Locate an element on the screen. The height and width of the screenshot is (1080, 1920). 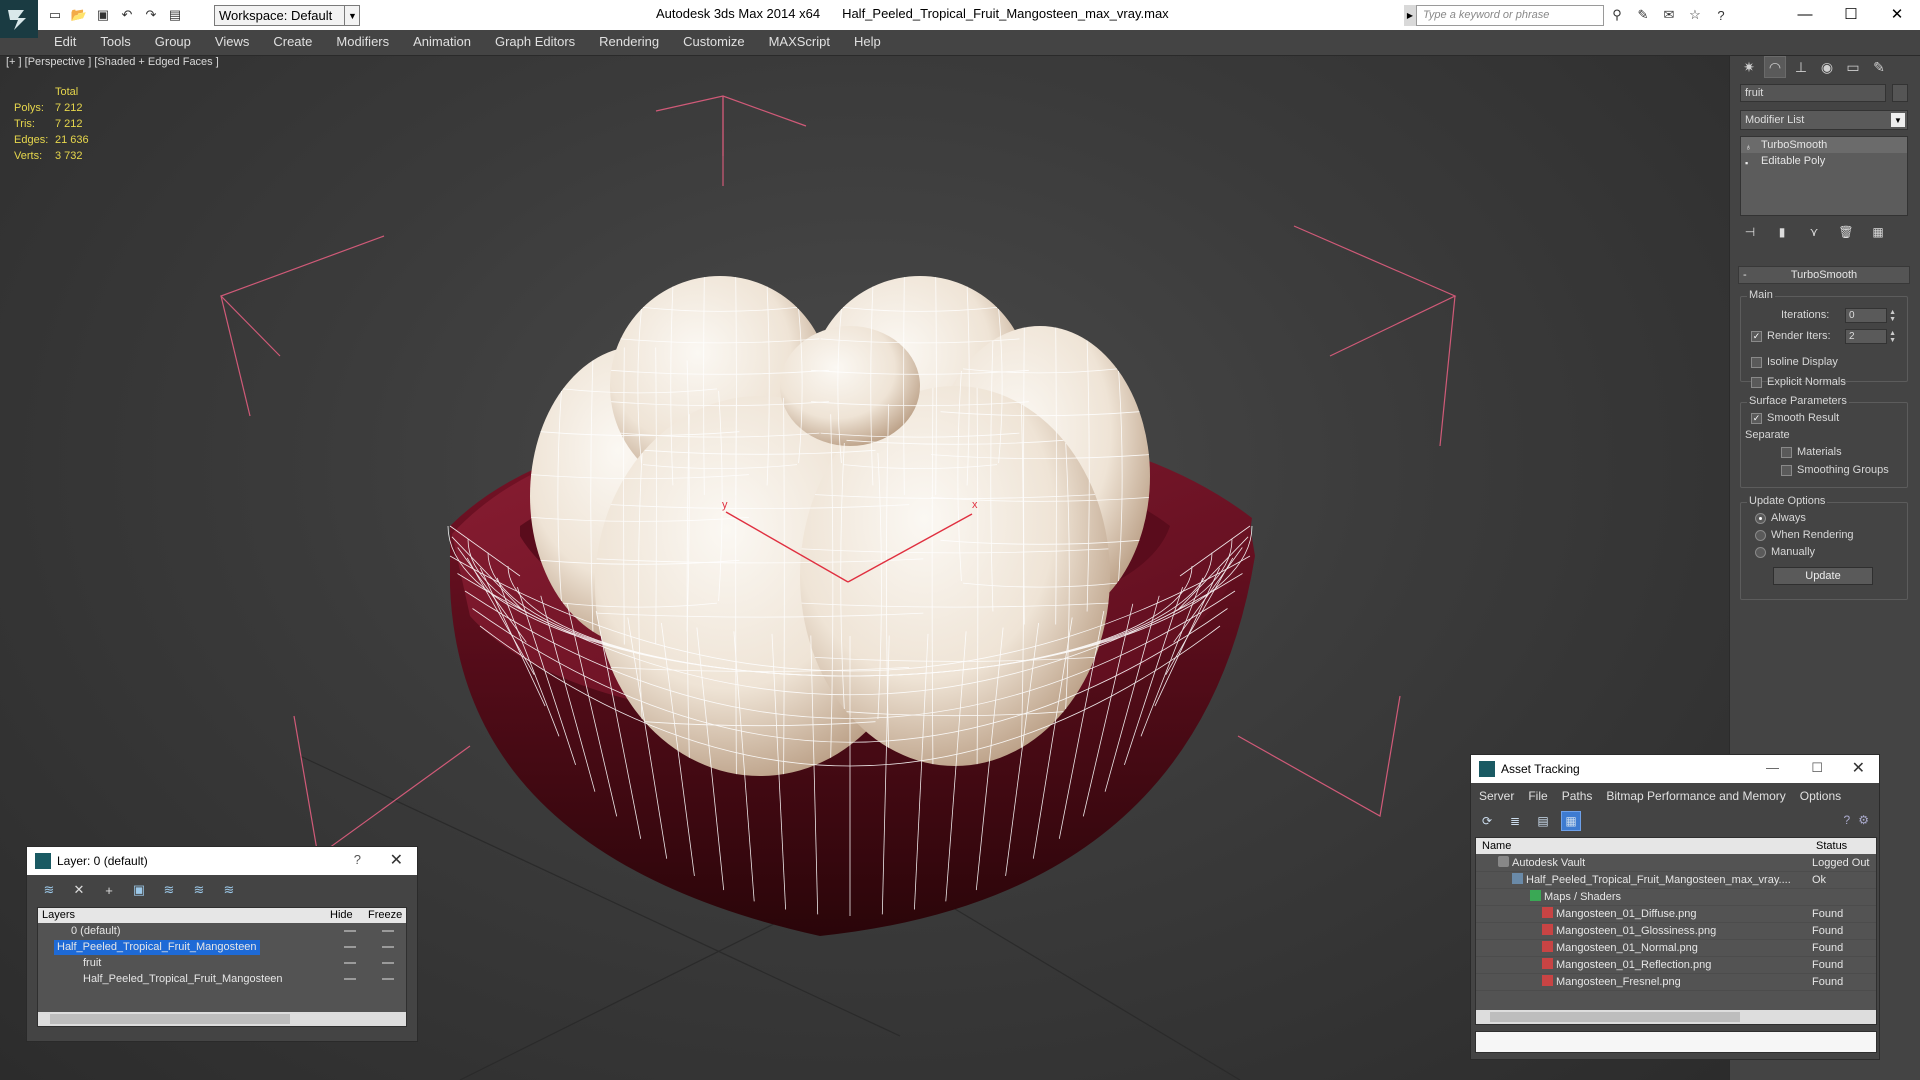
iterations-spinner: 0 ▲ ▼ is located at coordinates (1870, 315).